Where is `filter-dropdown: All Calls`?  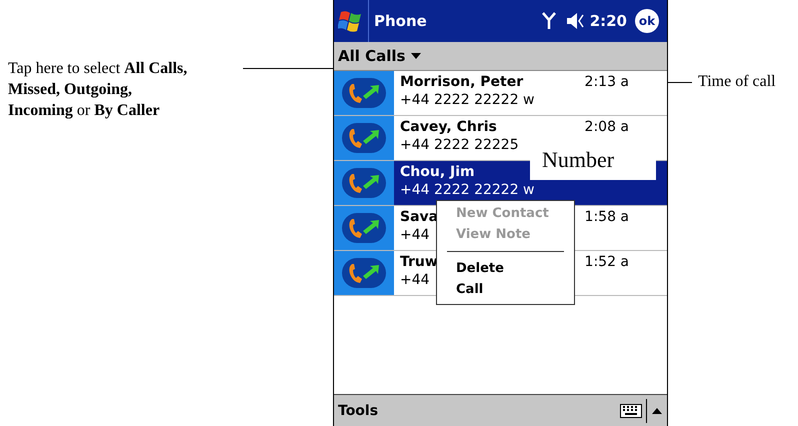 filter-dropdown: All Calls is located at coordinates (380, 56).